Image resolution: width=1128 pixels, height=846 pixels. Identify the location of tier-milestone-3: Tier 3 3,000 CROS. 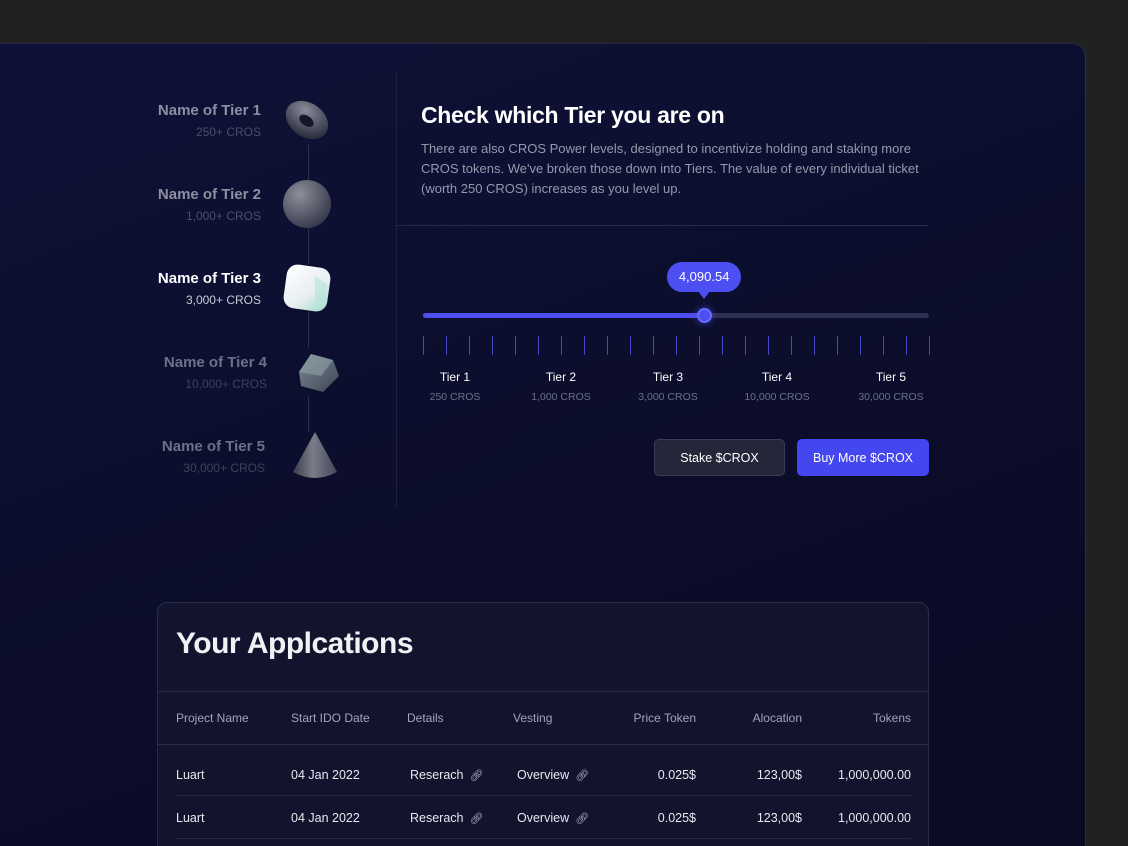
(668, 386).